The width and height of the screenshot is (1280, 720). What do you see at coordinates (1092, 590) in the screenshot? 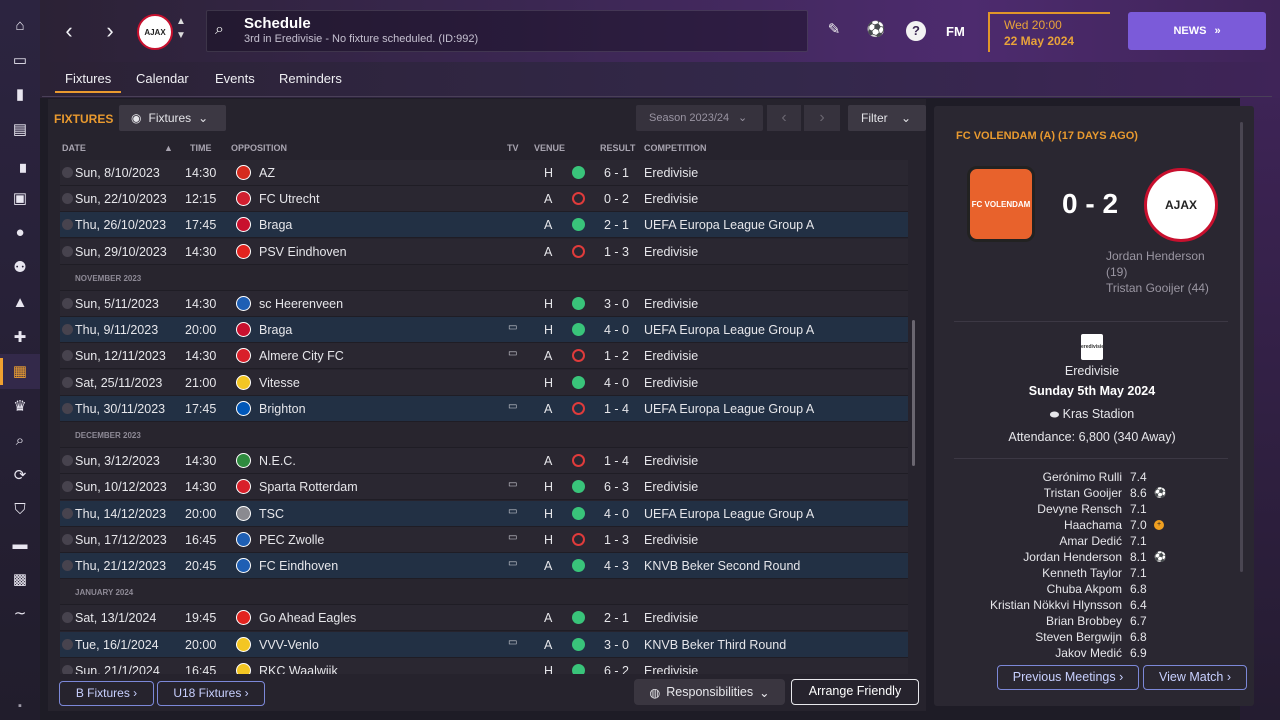
I see `player-rating-row: Chuba Akpom 6.8` at bounding box center [1092, 590].